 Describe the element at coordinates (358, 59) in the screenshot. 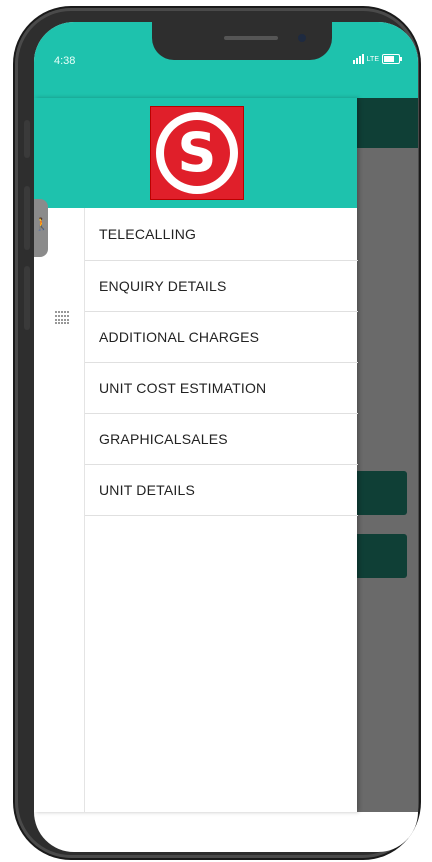

I see `signal-icon` at that location.